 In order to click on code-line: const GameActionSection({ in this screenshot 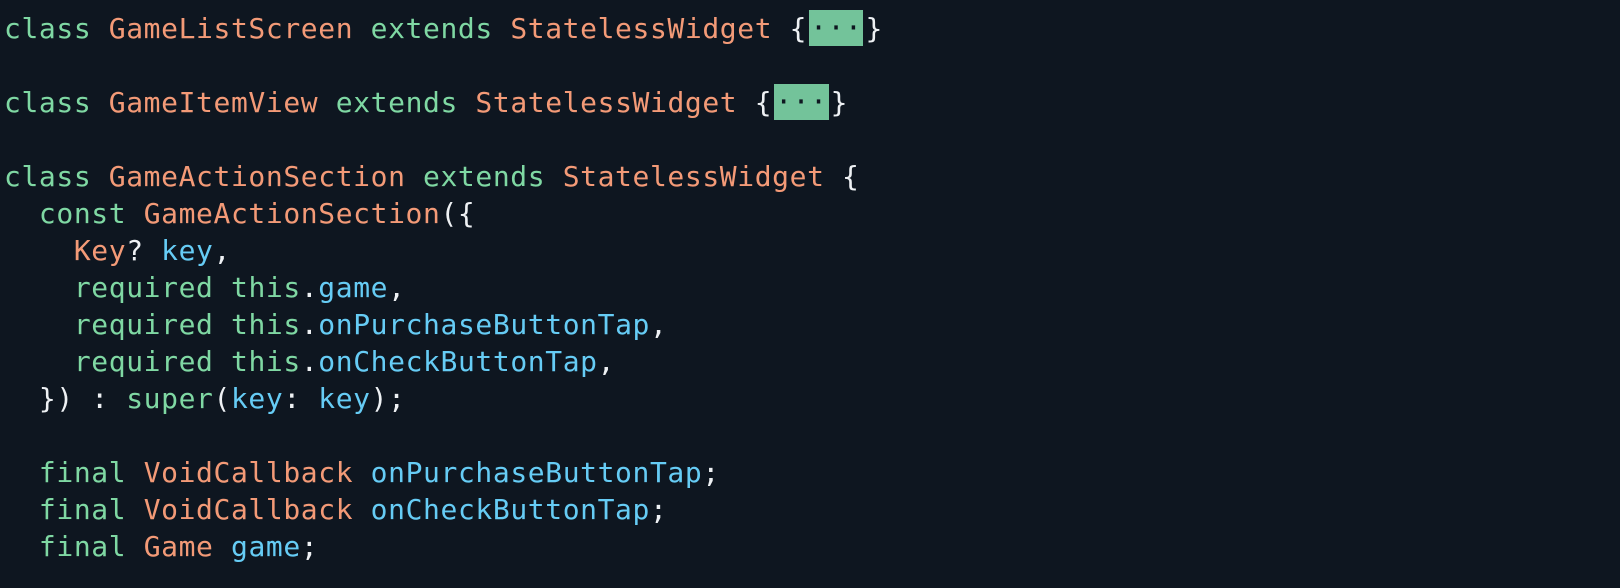, I will do `click(443, 213)`.